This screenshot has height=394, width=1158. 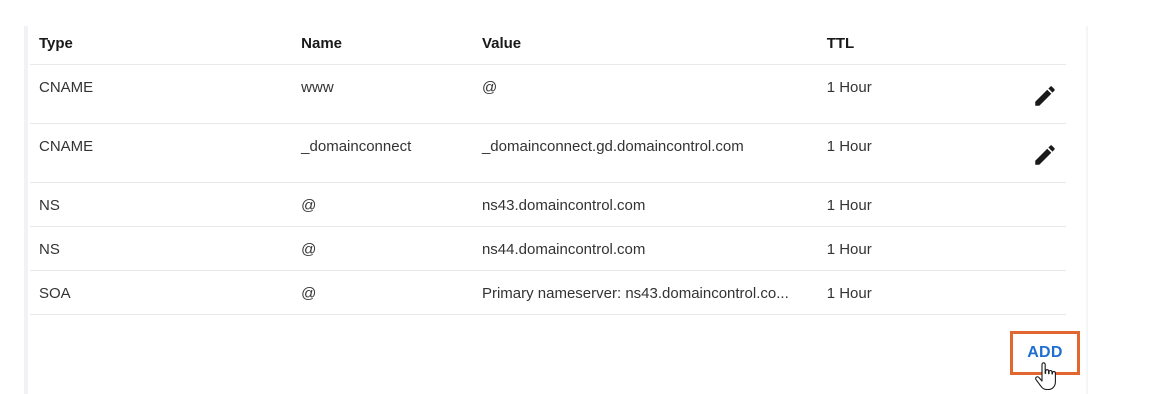 What do you see at coordinates (317, 87) in the screenshot?
I see `cell-name: www` at bounding box center [317, 87].